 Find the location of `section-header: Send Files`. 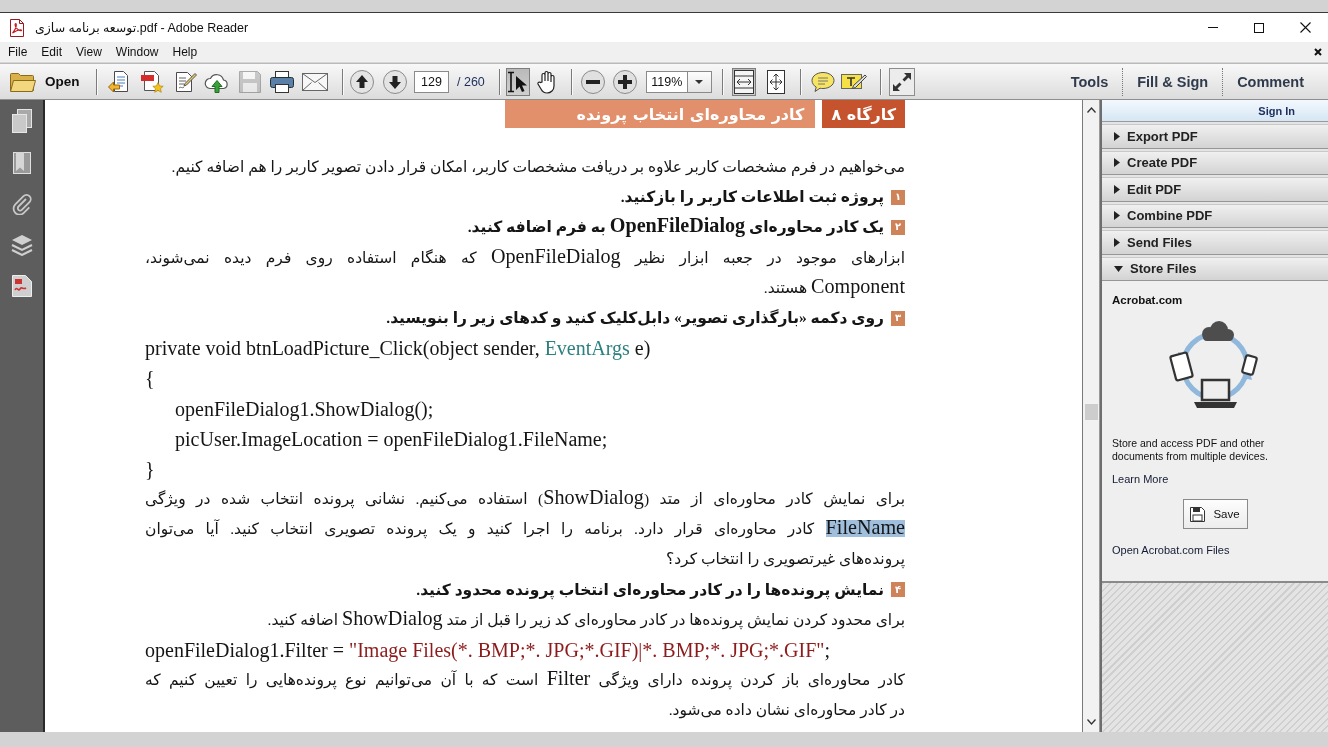

section-header: Send Files is located at coordinates (1215, 242).